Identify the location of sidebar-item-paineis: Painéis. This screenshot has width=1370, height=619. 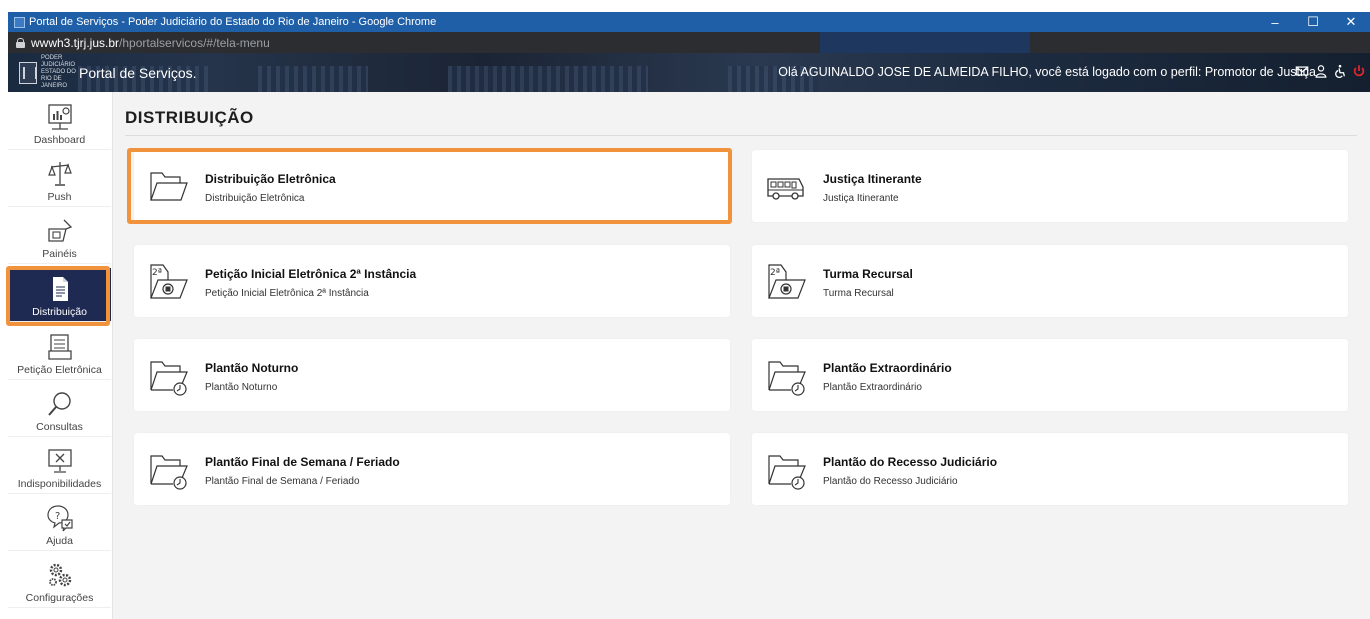
(59, 237).